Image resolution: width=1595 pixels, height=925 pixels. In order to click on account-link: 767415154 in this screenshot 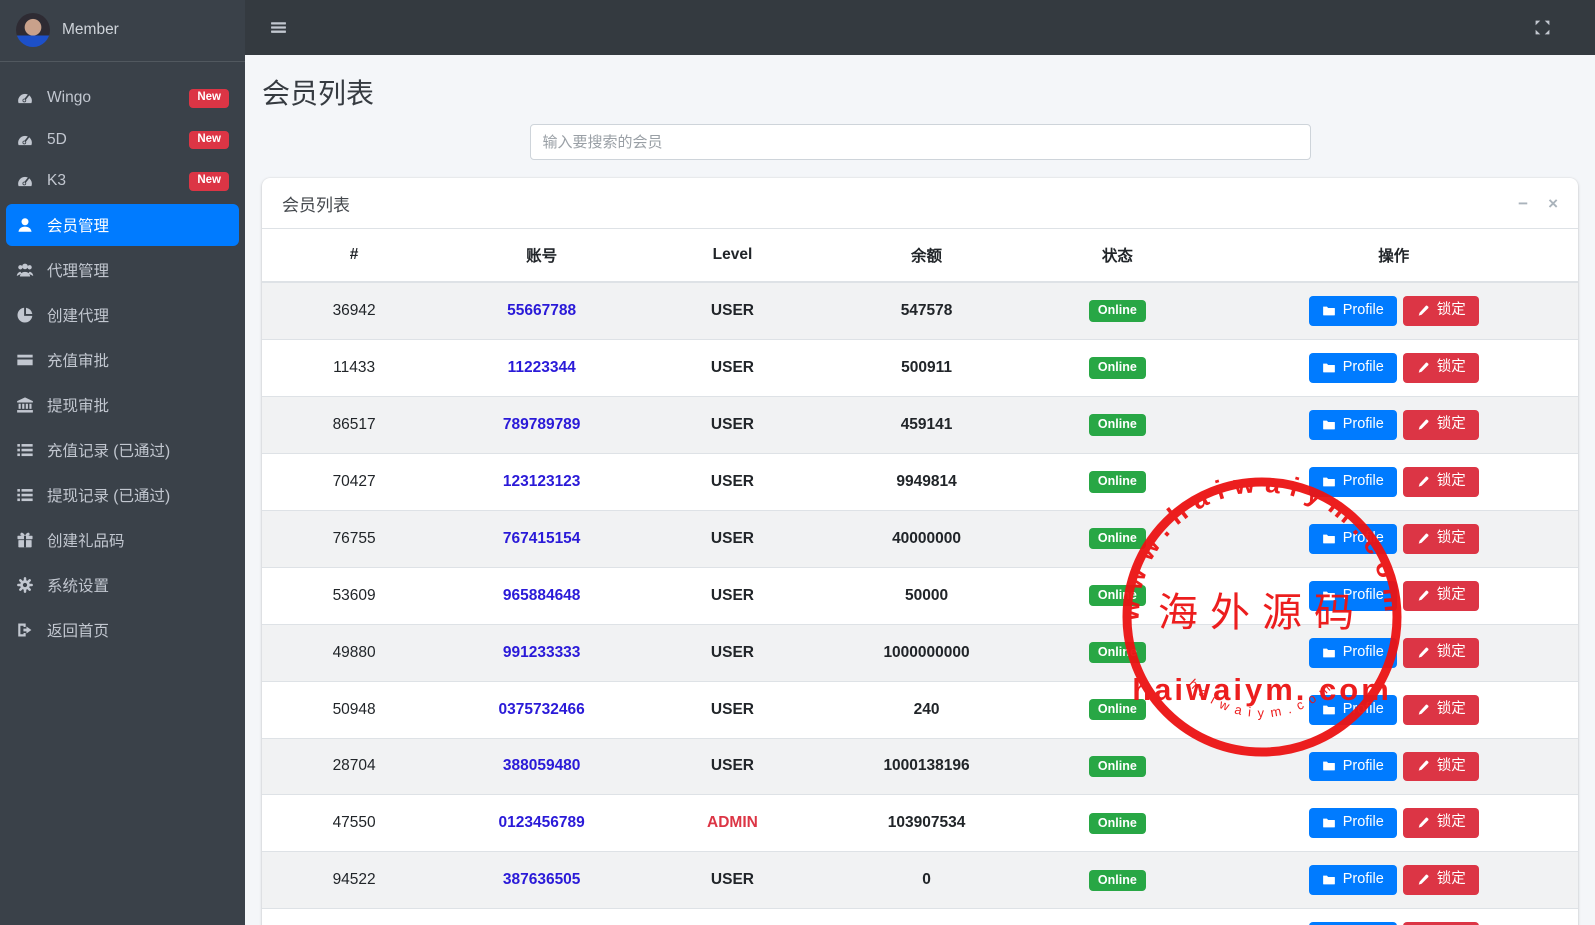, I will do `click(542, 538)`.